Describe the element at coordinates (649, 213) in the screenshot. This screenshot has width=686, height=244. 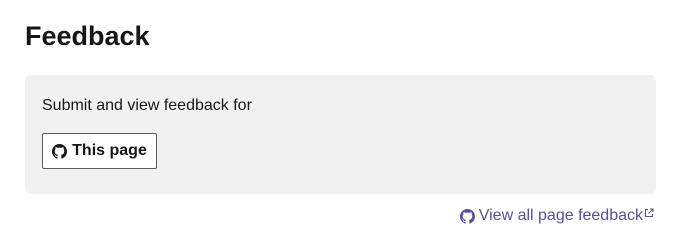
I see `external-link-icon` at that location.